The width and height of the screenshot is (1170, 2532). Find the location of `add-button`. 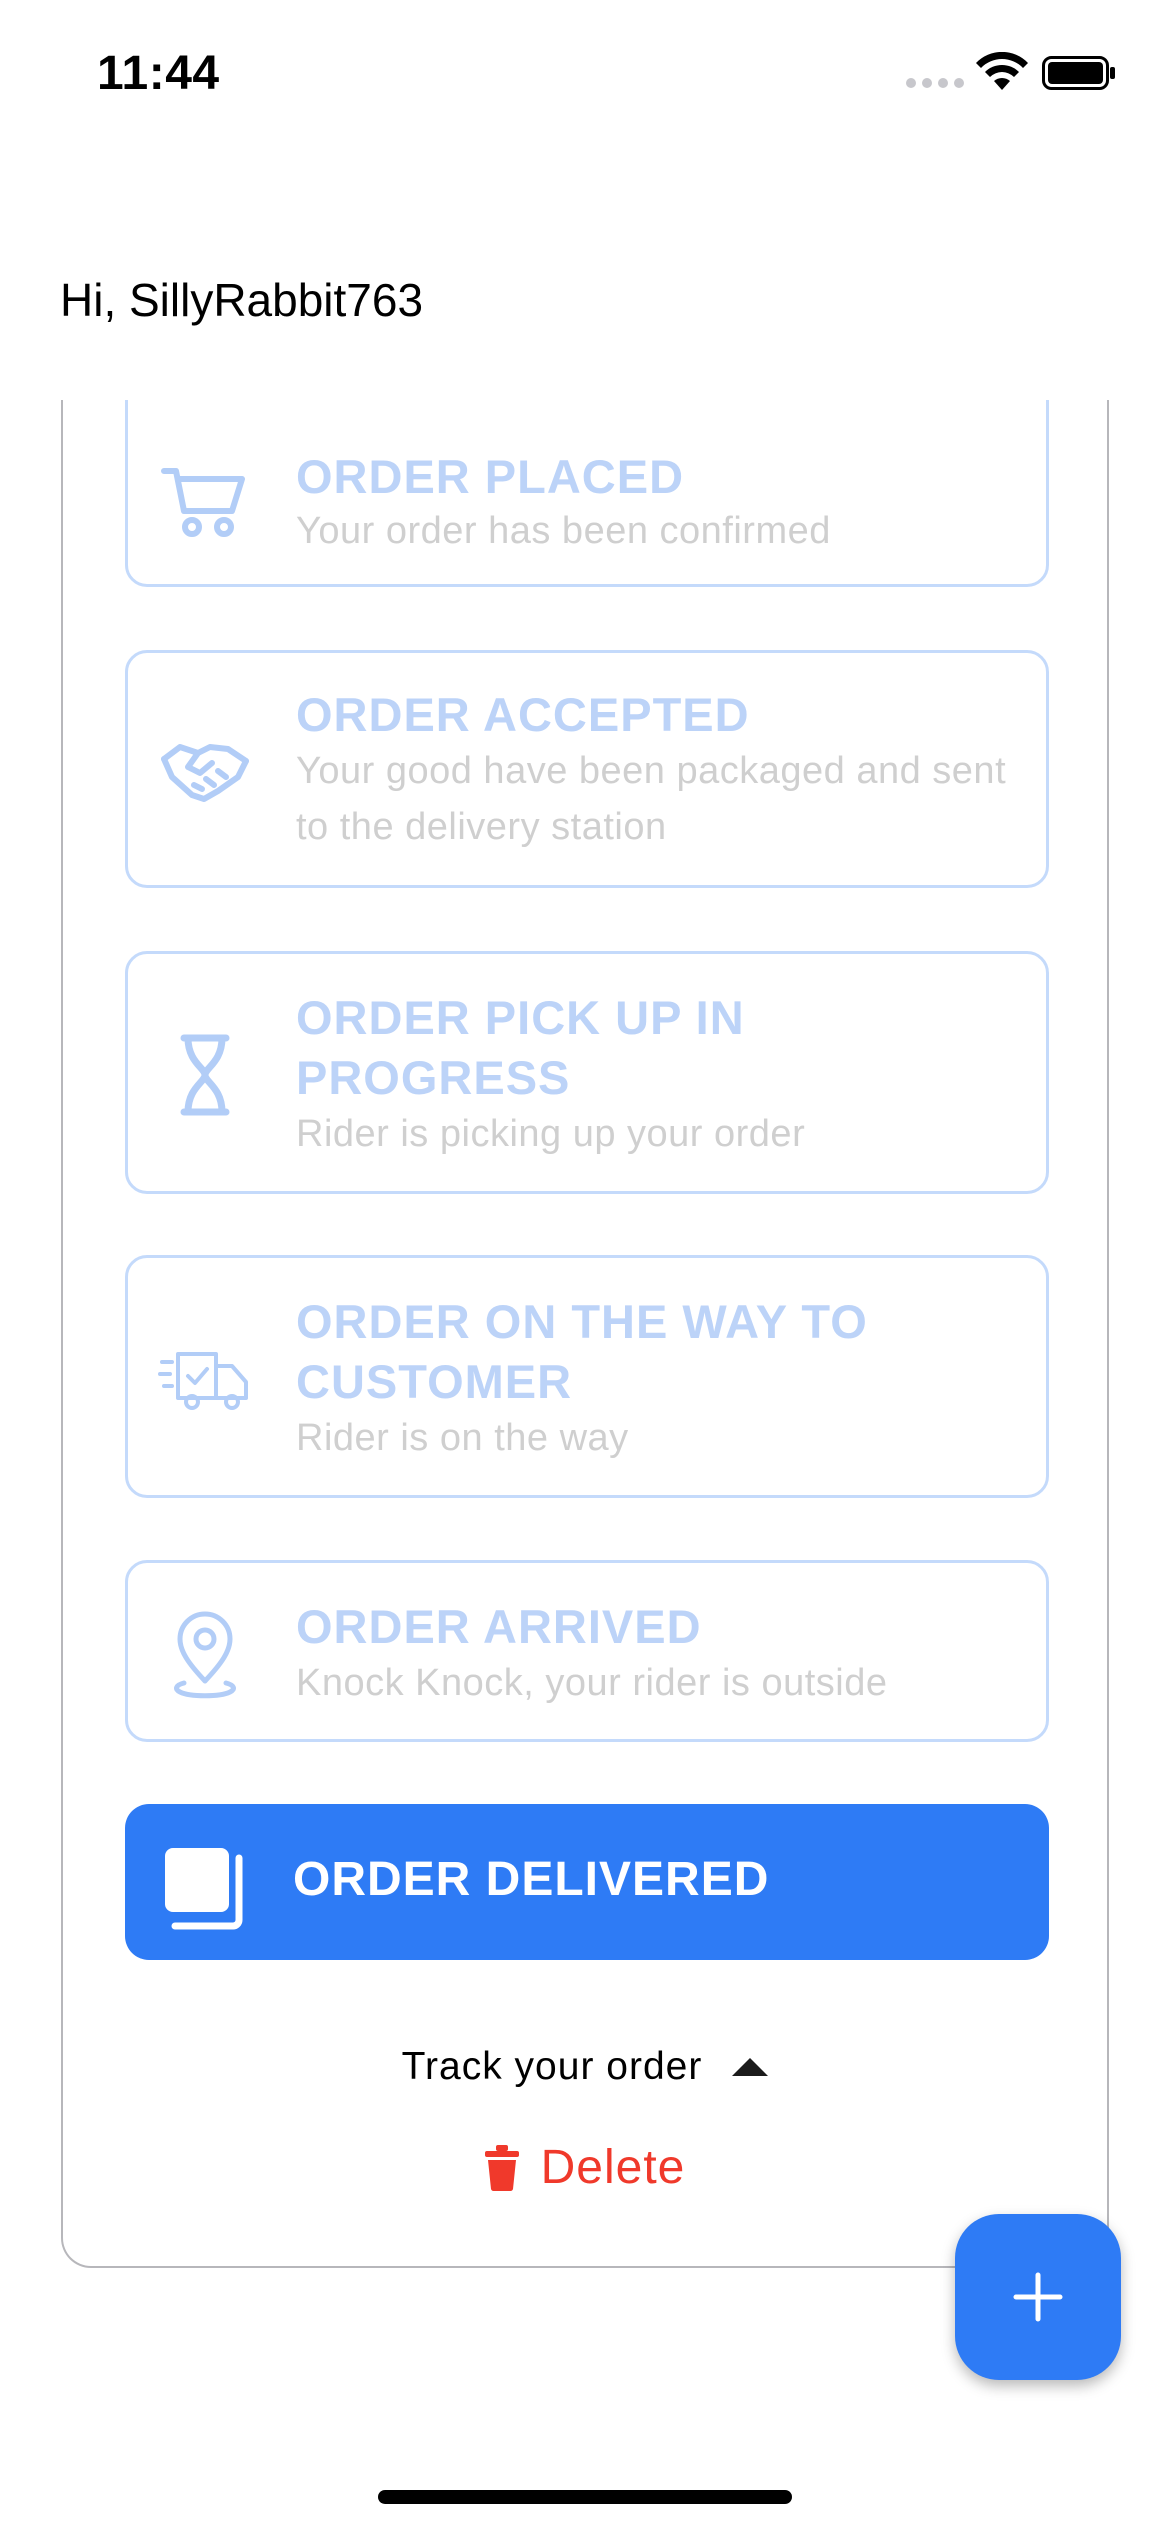

add-button is located at coordinates (1038, 2297).